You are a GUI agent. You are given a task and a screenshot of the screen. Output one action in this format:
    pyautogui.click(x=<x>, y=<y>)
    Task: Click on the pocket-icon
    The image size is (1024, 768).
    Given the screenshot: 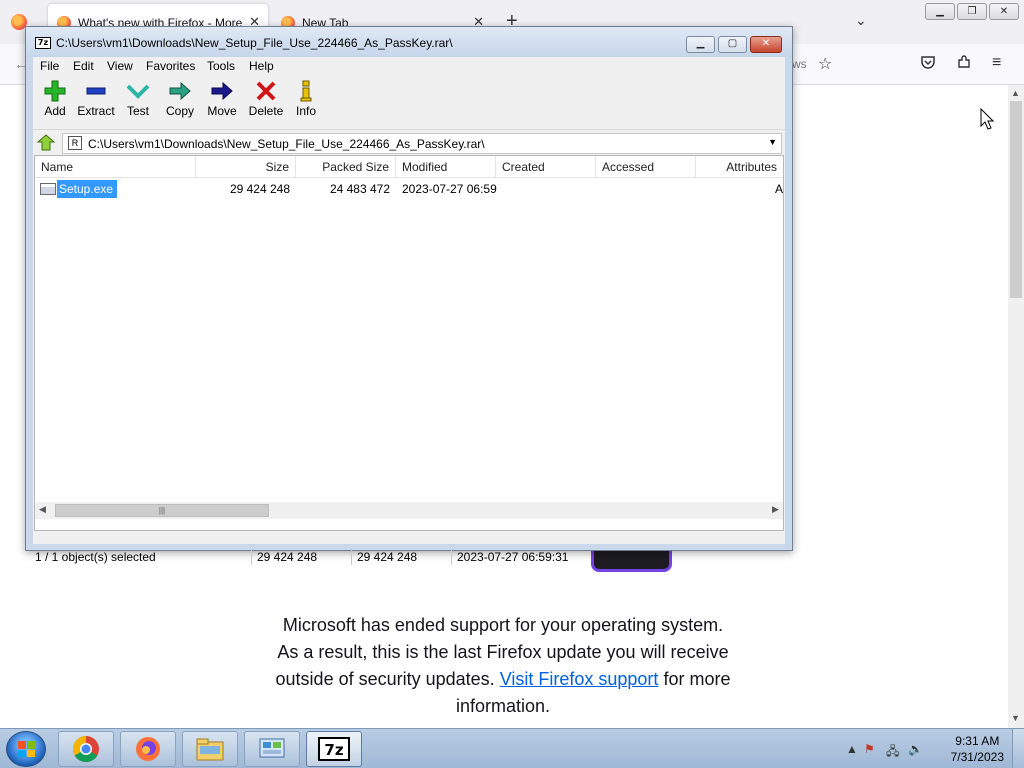 What is the action you would take?
    pyautogui.click(x=928, y=64)
    